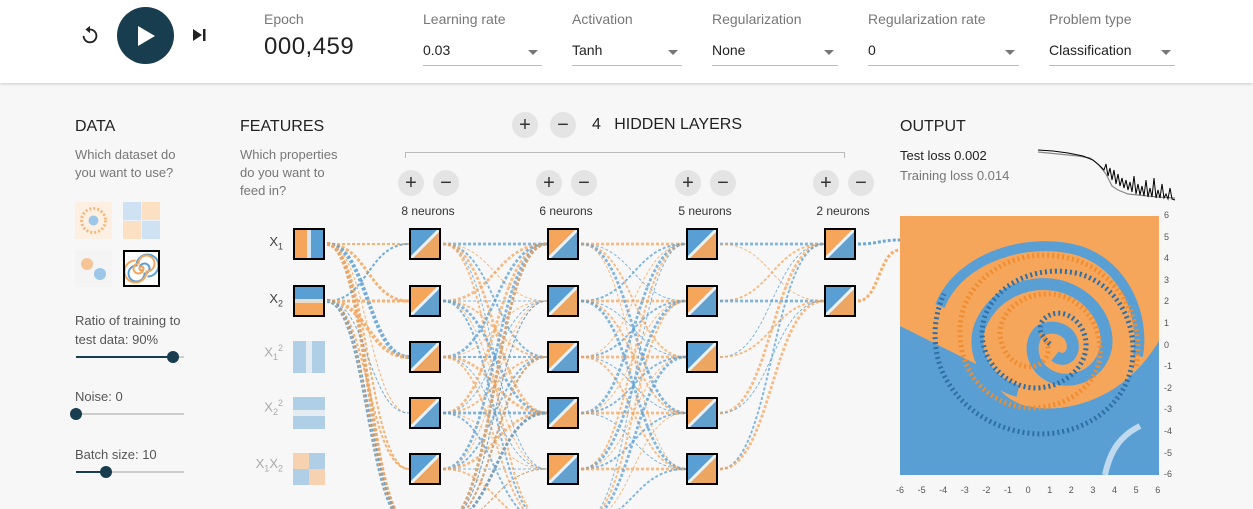 The width and height of the screenshot is (1253, 509). Describe the element at coordinates (1167, 215) in the screenshot. I see `y-tick-label: 6` at that location.